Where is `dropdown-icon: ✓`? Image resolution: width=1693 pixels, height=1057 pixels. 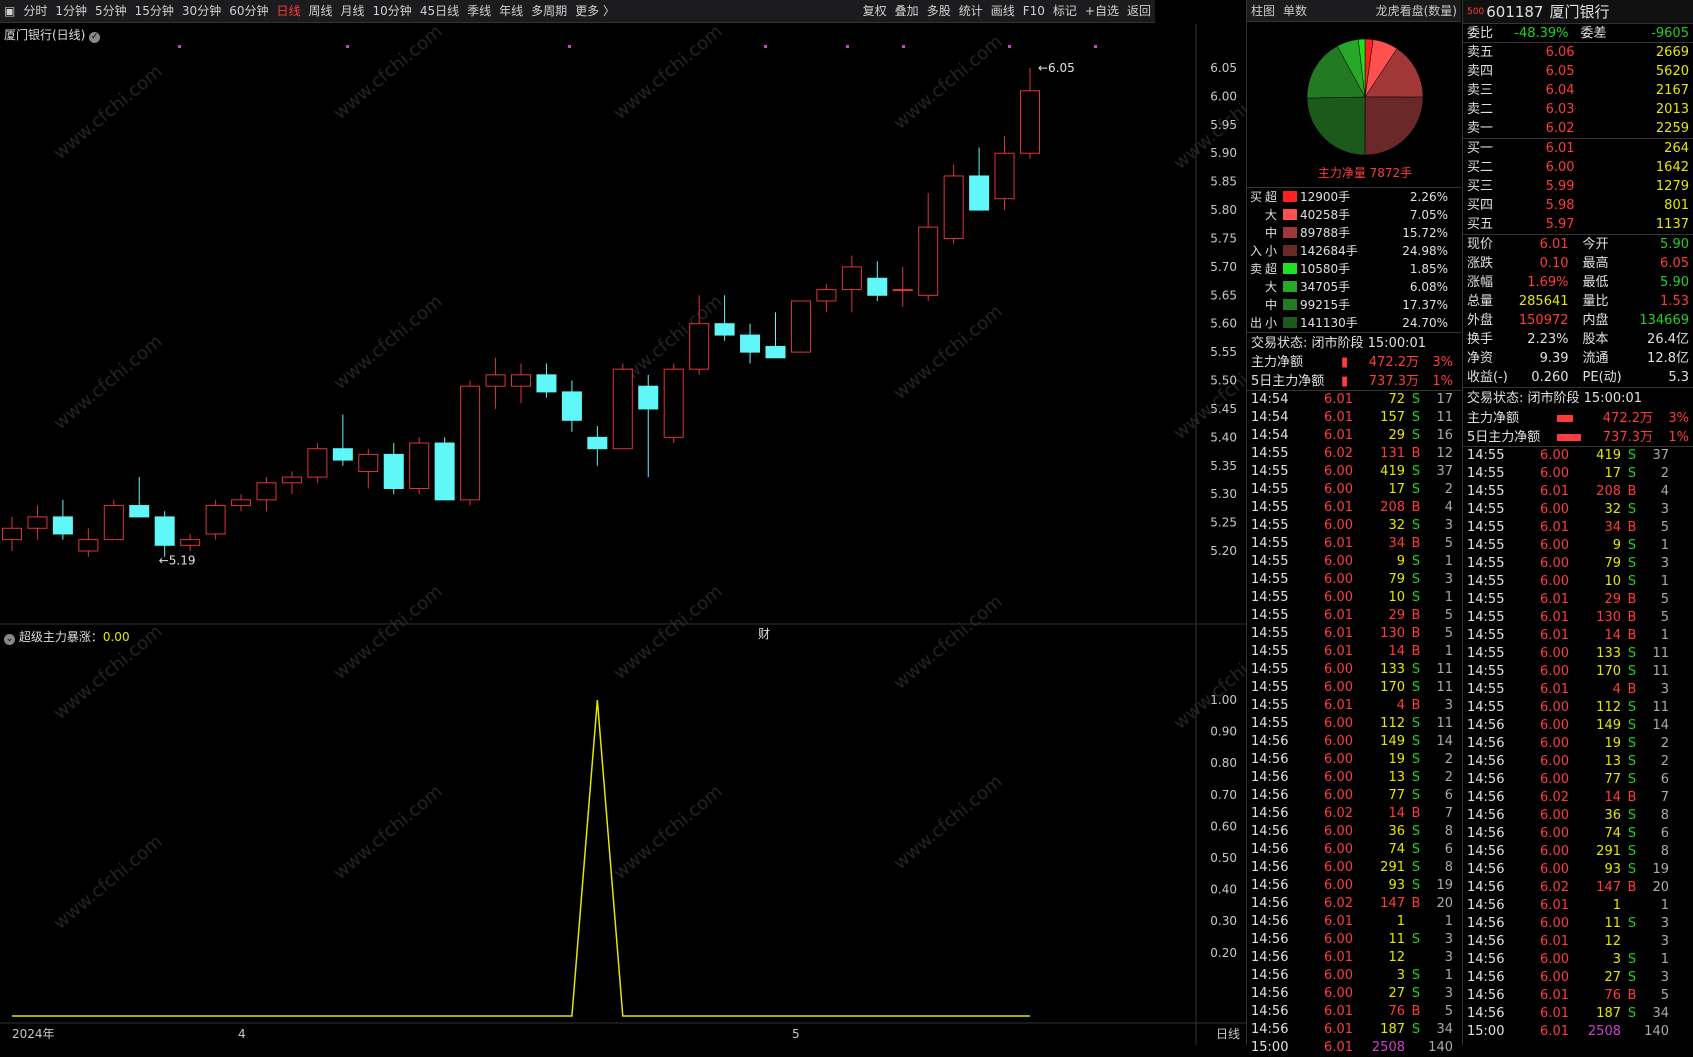
dropdown-icon: ✓ is located at coordinates (95, 37).